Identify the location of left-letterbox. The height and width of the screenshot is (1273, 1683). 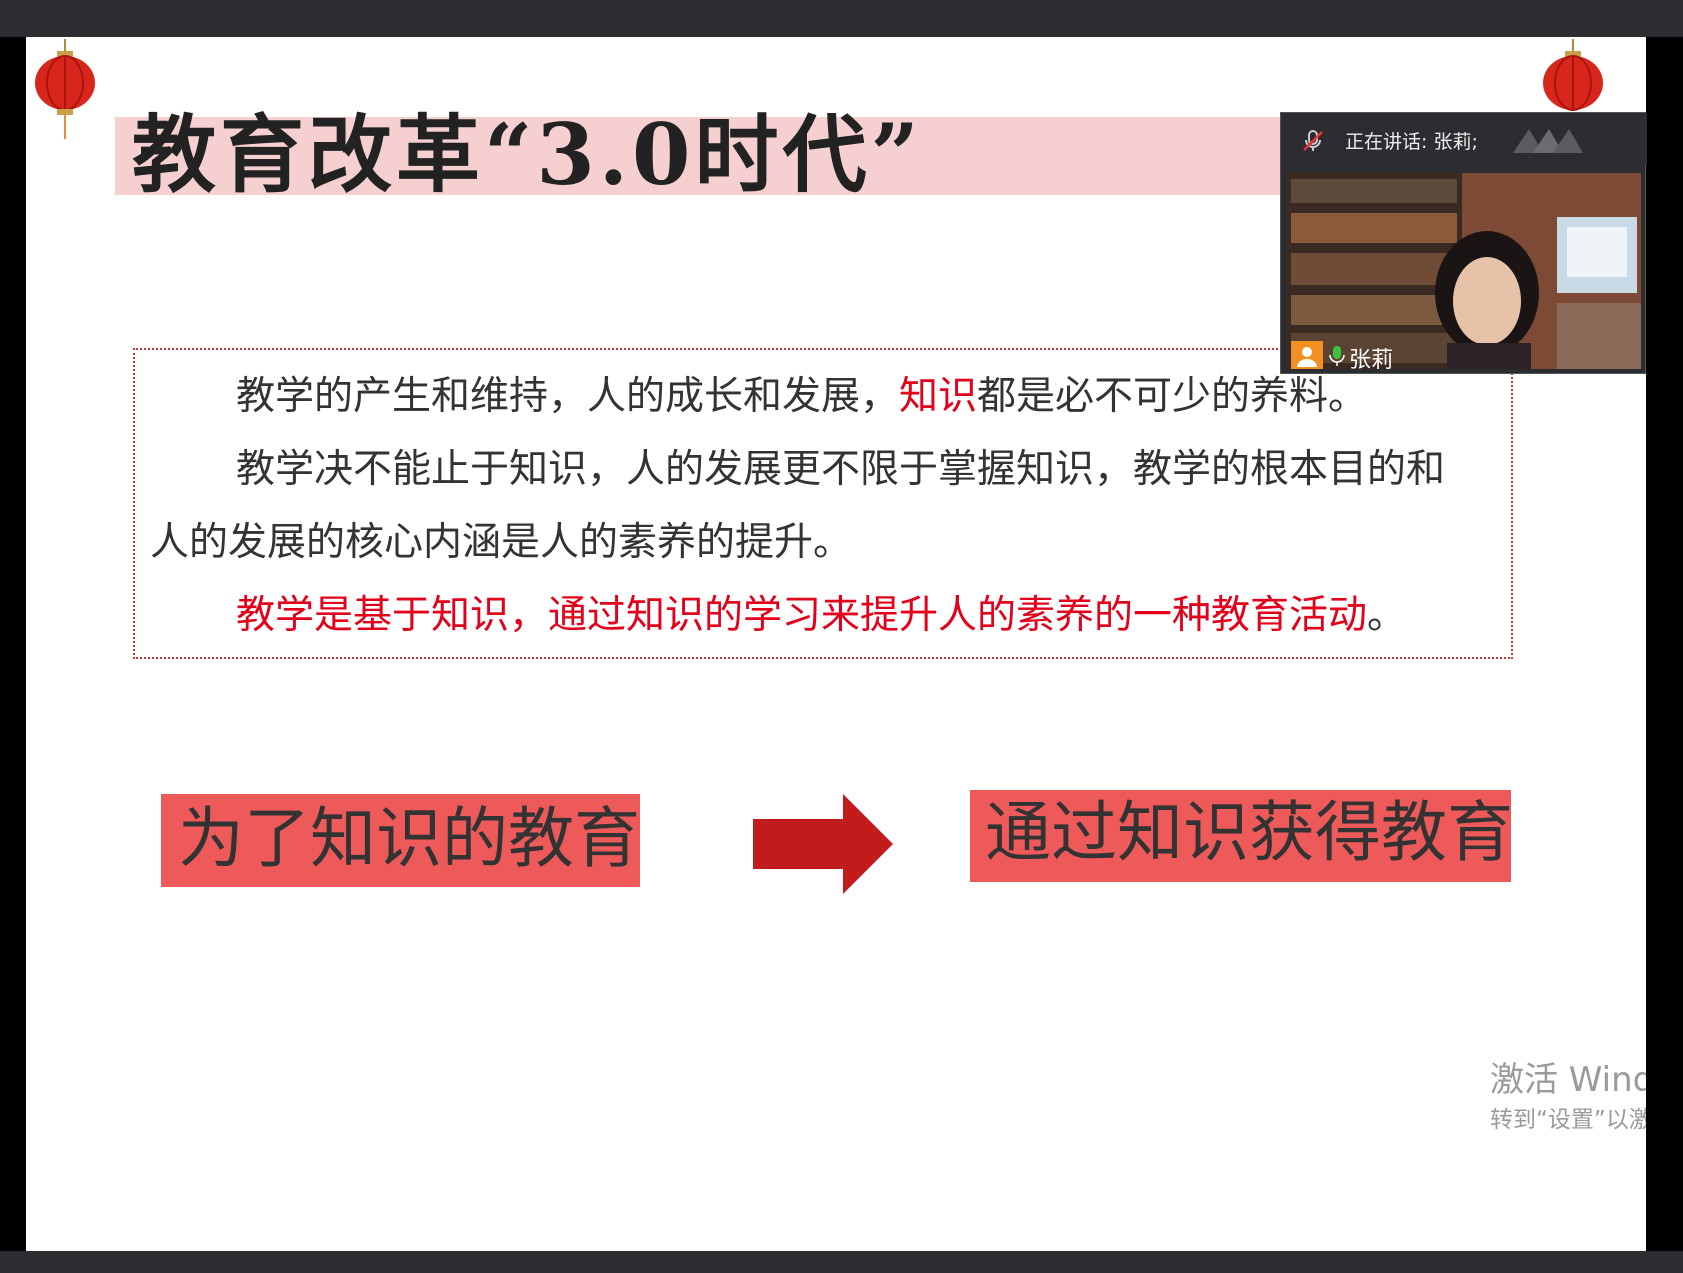
(13, 644).